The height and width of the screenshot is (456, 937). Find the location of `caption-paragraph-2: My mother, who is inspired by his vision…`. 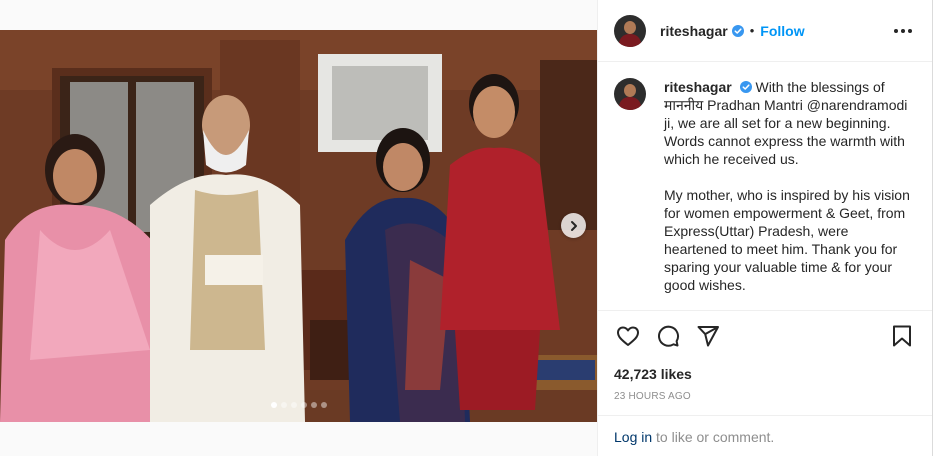

caption-paragraph-2: My mother, who is inspired by his vision… is located at coordinates (787, 240).